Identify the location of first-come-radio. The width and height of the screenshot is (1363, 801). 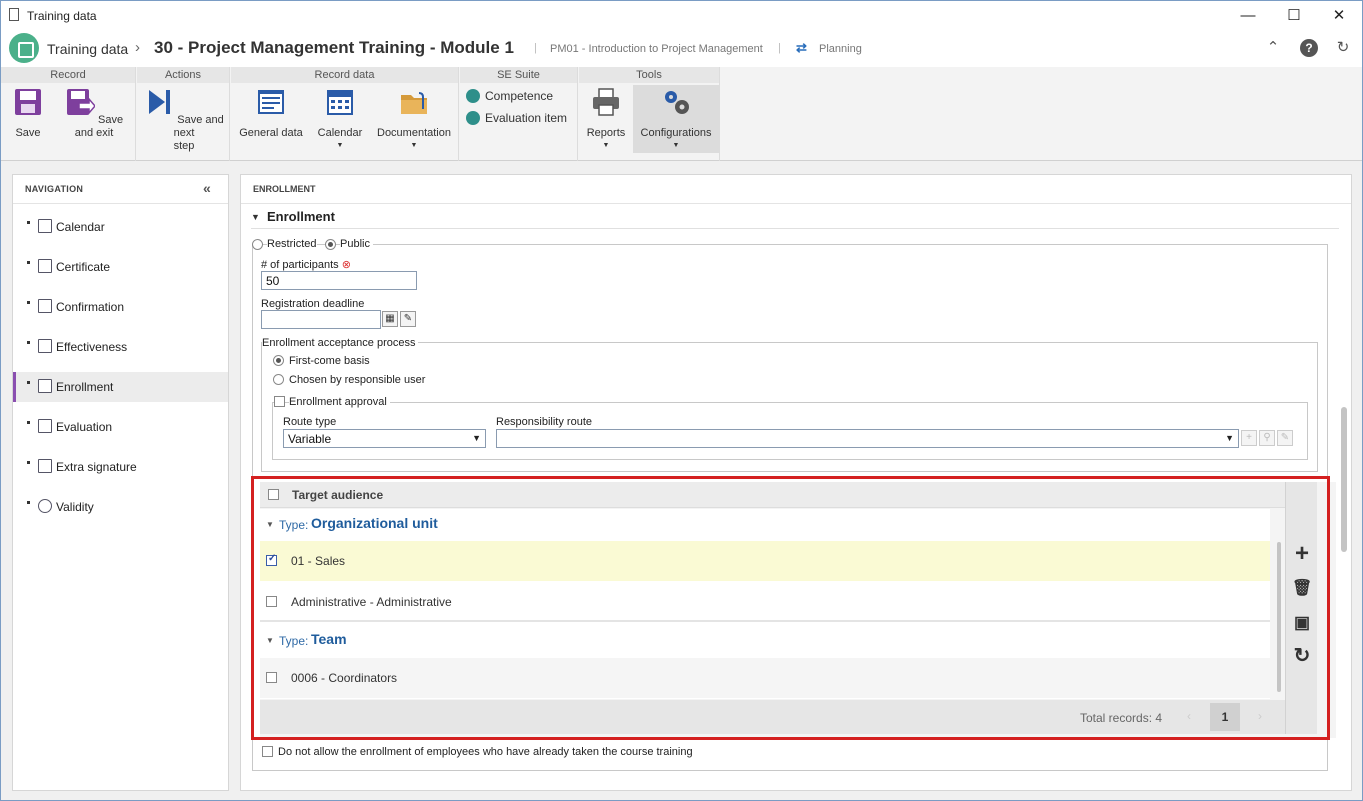
(278, 360).